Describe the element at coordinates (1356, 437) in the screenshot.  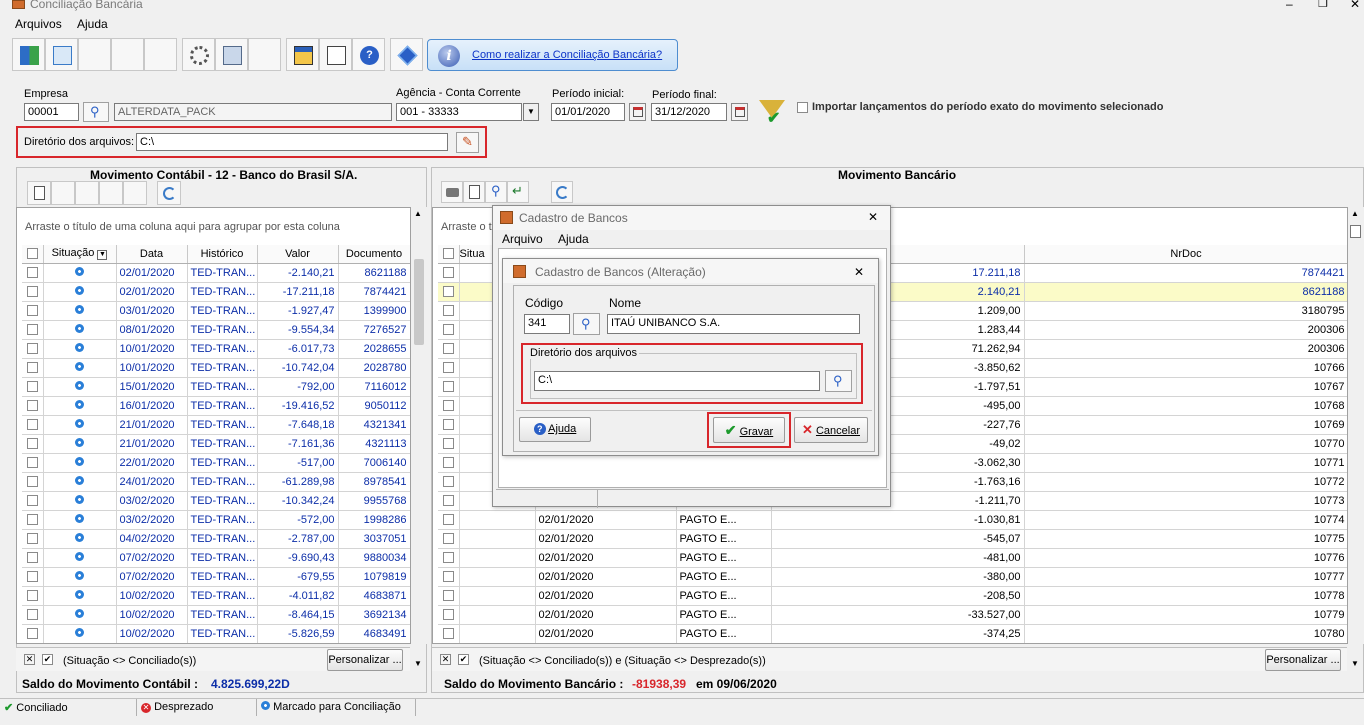
I see `right-scrollbar: ▲ ▼` at that location.